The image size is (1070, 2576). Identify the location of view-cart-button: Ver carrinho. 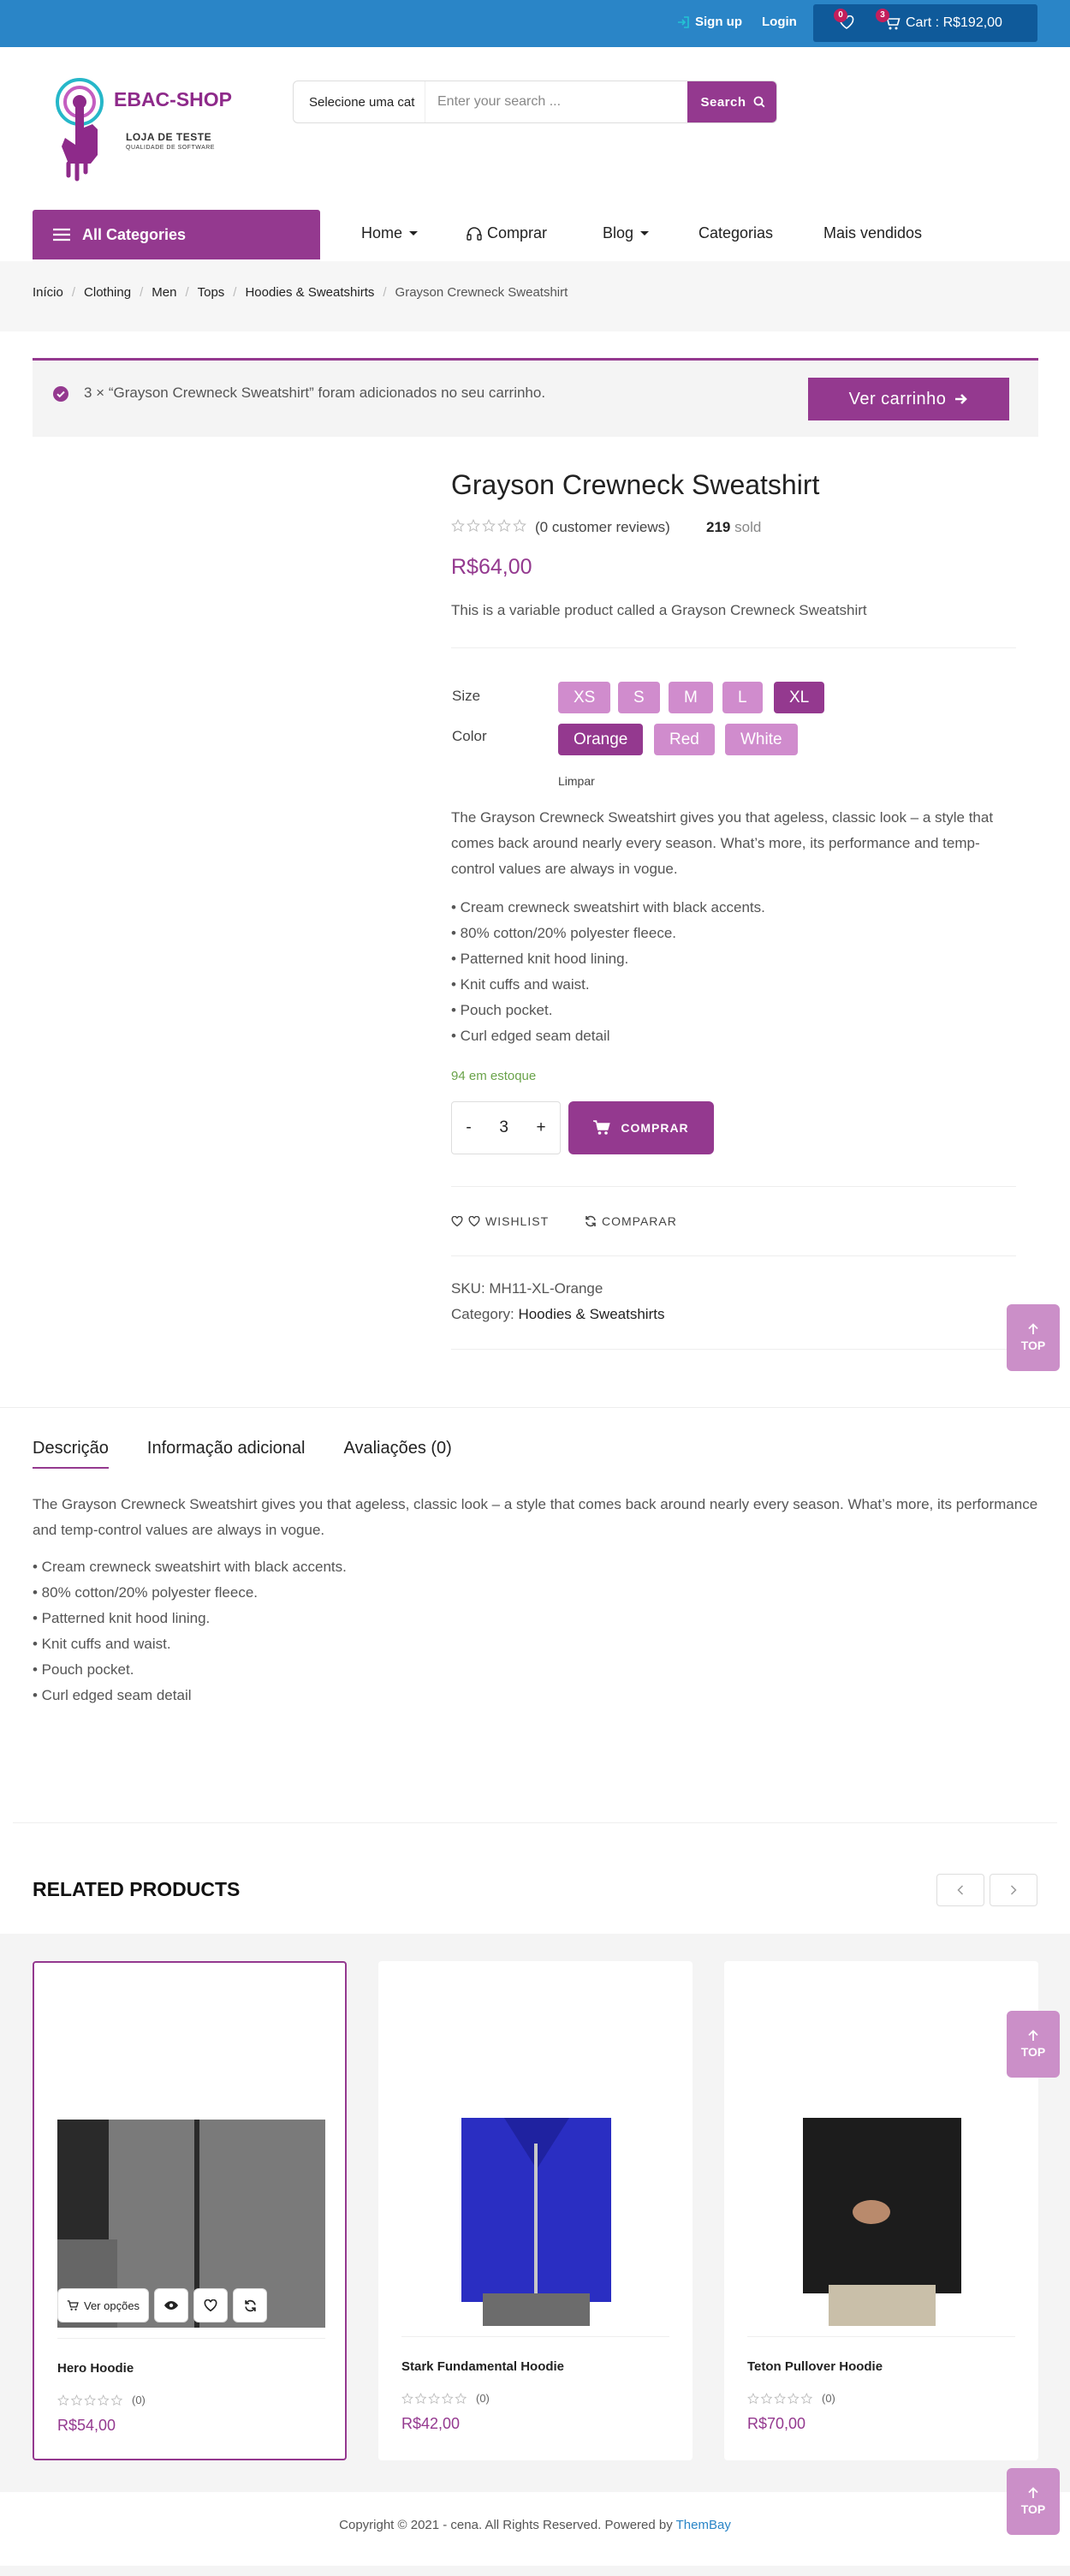
(908, 399).